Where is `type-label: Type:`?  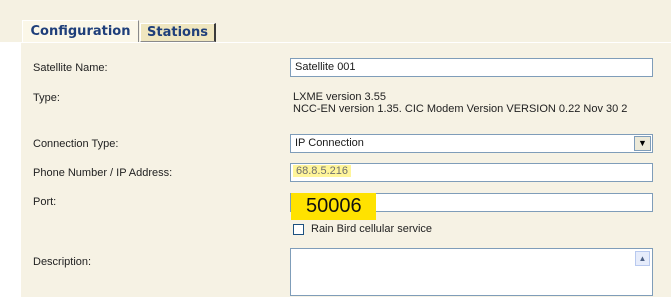
type-label: Type: is located at coordinates (46, 98).